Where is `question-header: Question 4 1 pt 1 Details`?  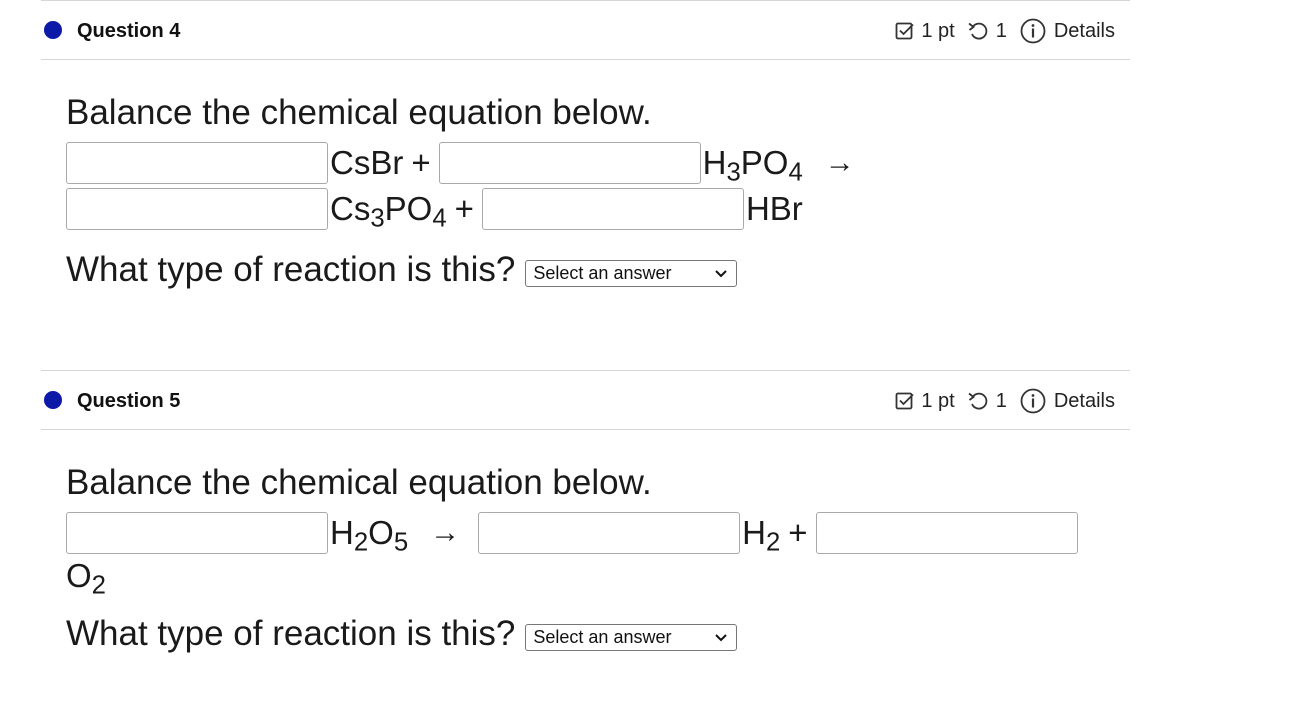 question-header: Question 4 1 pt 1 Details is located at coordinates (585, 30).